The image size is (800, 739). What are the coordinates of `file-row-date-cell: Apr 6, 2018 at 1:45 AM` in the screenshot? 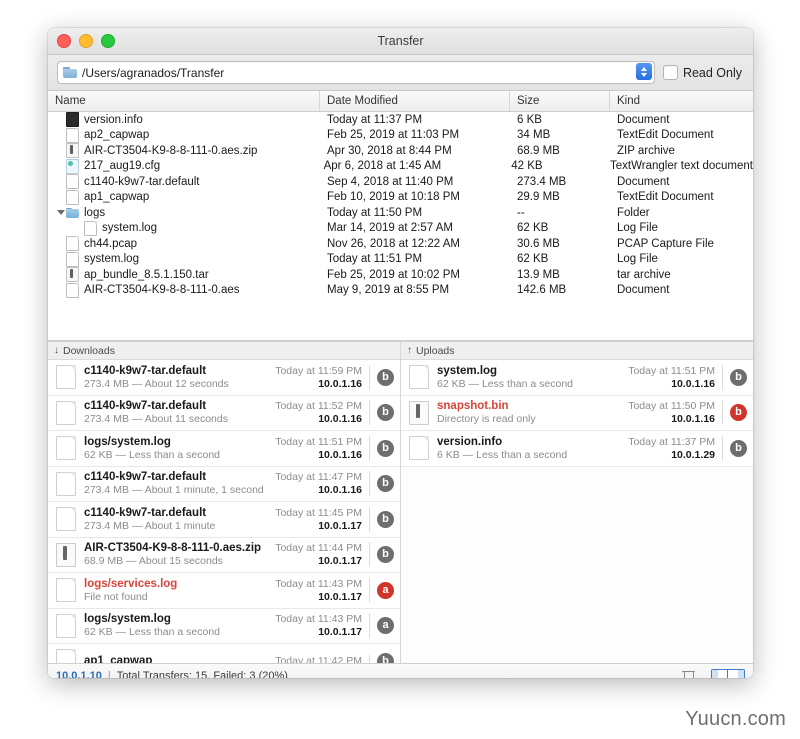 It's located at (382, 166).